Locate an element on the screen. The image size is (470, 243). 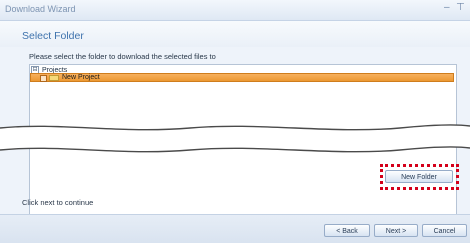
minimize-icon: – is located at coordinates (447, 7).